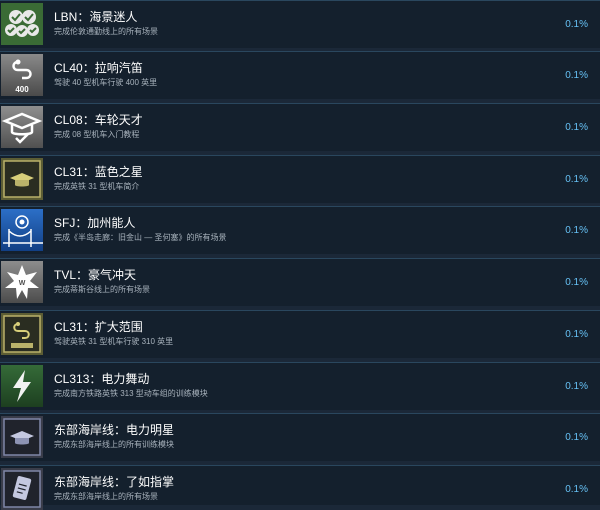  Describe the element at coordinates (300, 386) in the screenshot. I see `achievement-row: CL313：电力舞动 完成南方铁路英铁 313 型动车组的训练模块 0.1%` at that location.